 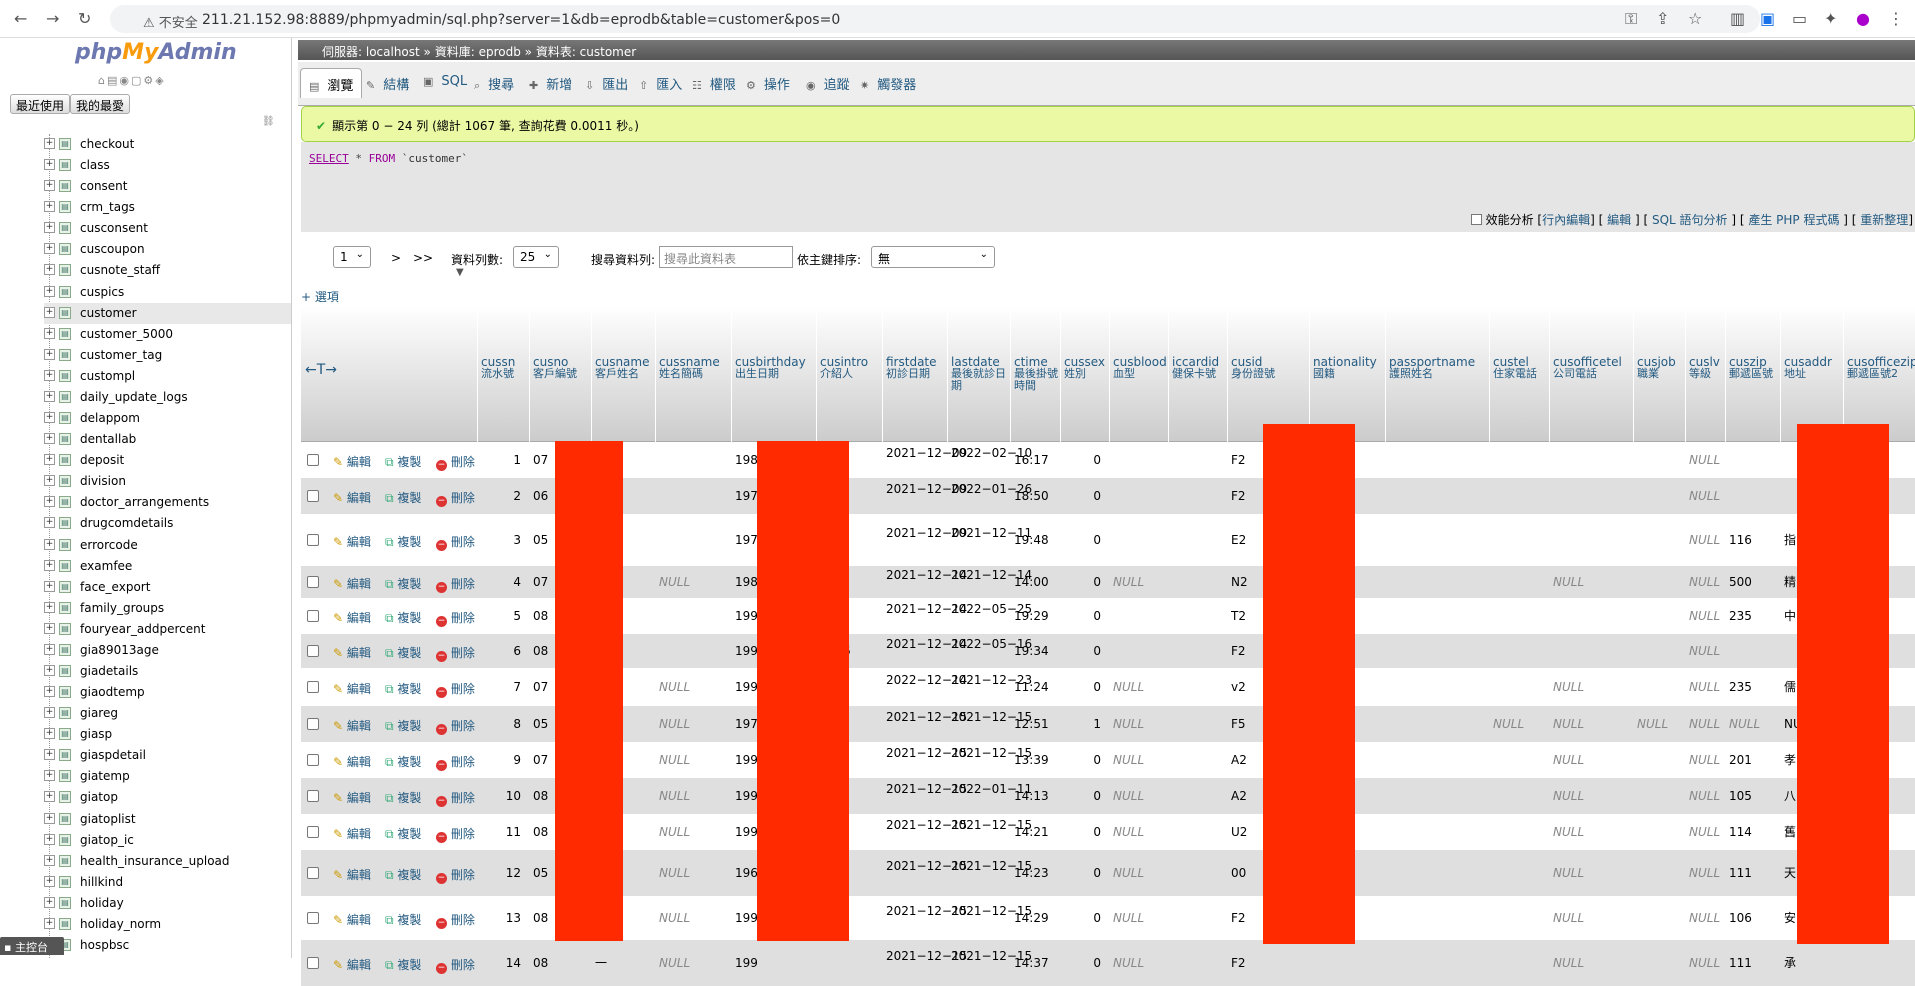 I want to click on cell-last: 2021−12−14, so click(x=991, y=575).